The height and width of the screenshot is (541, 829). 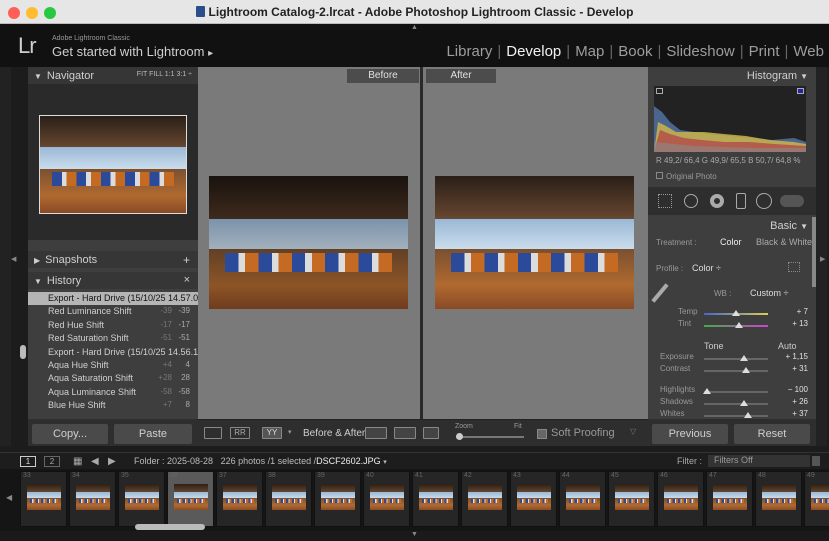 I want to click on module-book: Book, so click(x=635, y=51).